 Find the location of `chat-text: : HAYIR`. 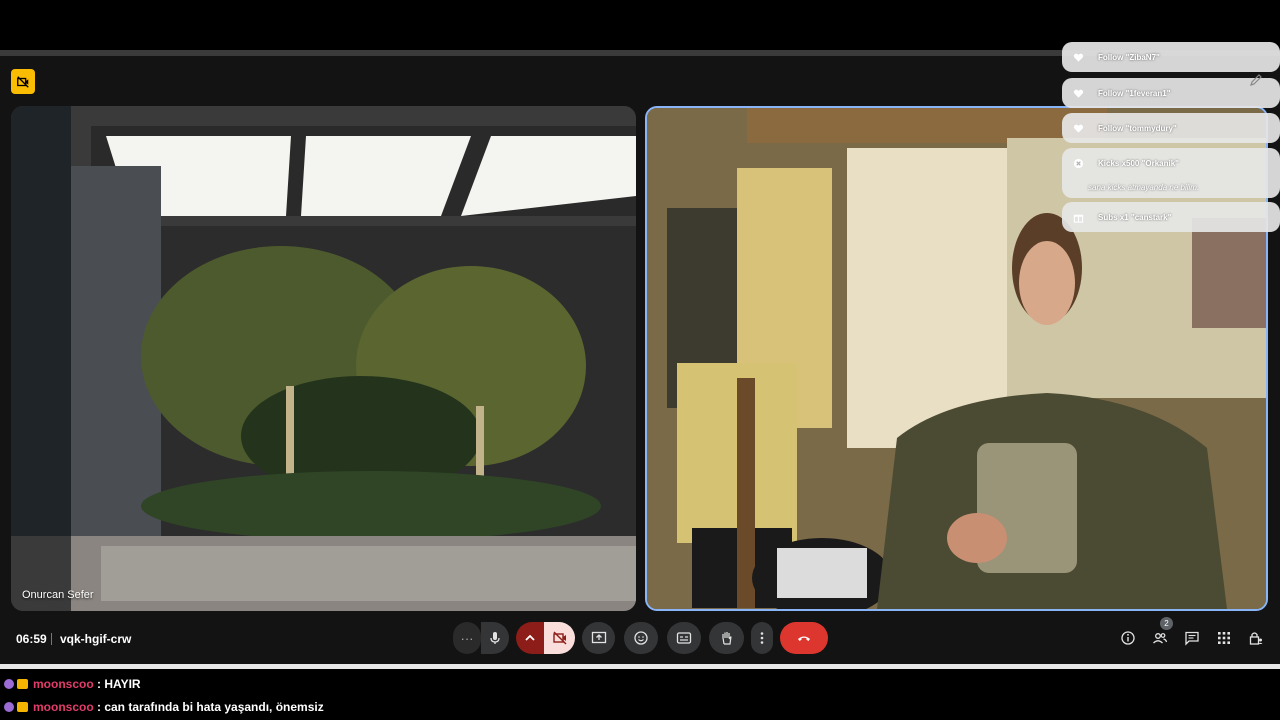

chat-text: : HAYIR is located at coordinates (117, 684).